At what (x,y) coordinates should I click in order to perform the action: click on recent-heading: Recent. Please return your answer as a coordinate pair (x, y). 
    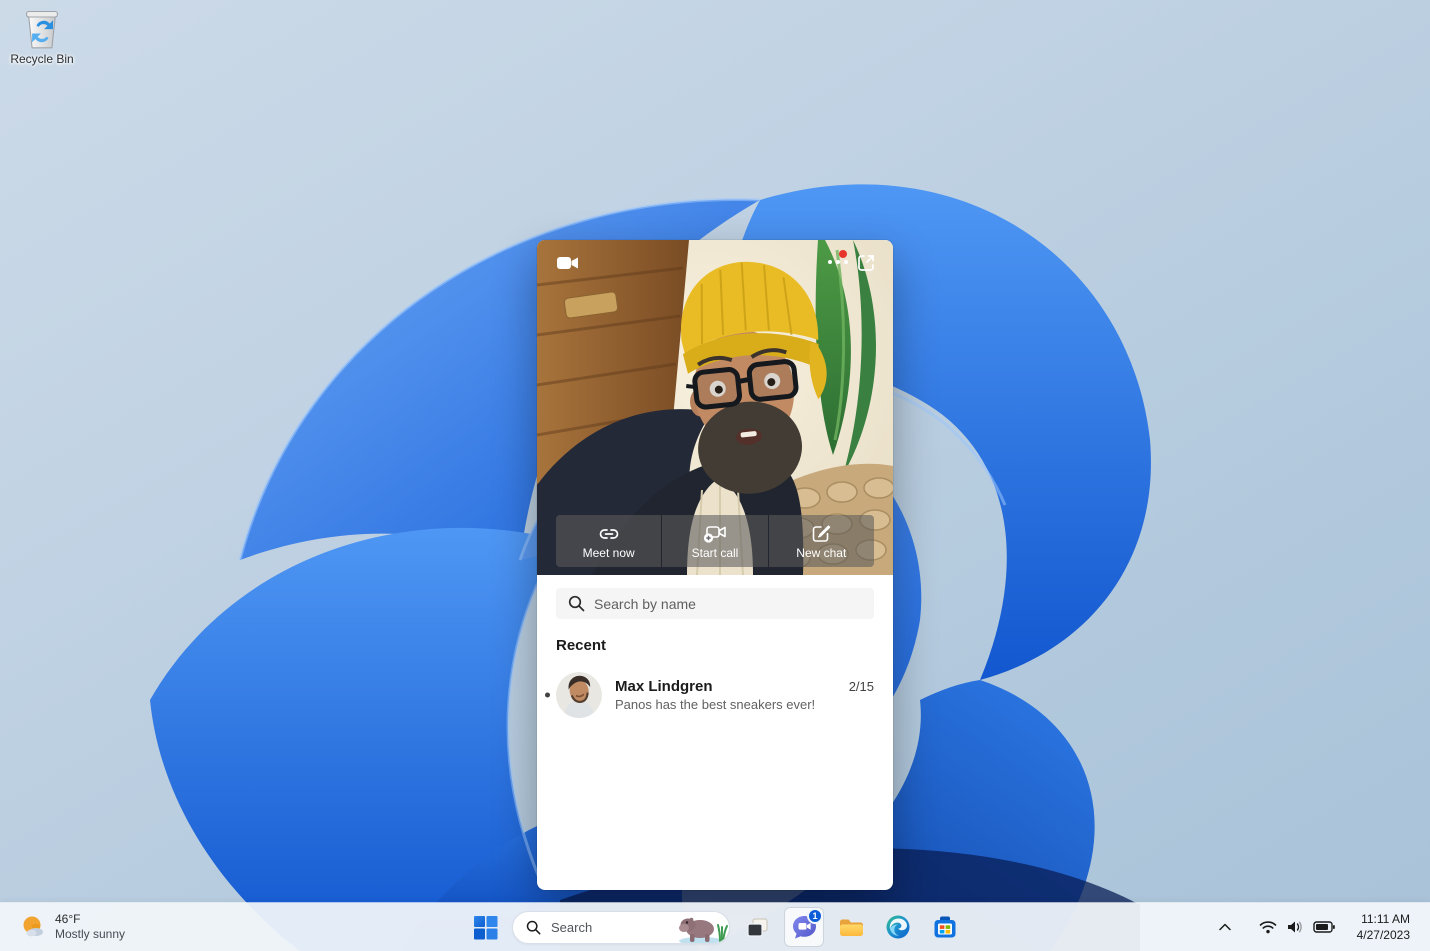
    Looking at the image, I should click on (581, 645).